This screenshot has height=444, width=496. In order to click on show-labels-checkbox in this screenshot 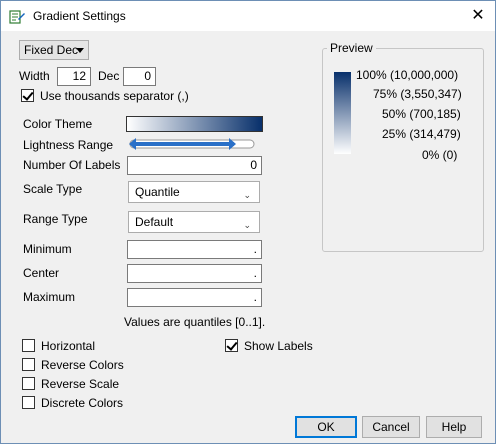, I will do `click(231, 345)`.